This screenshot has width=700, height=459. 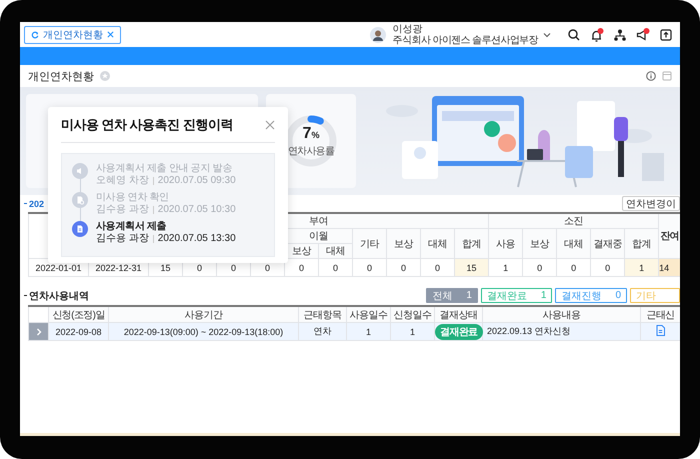 I want to click on org-chart-icon, so click(x=620, y=34).